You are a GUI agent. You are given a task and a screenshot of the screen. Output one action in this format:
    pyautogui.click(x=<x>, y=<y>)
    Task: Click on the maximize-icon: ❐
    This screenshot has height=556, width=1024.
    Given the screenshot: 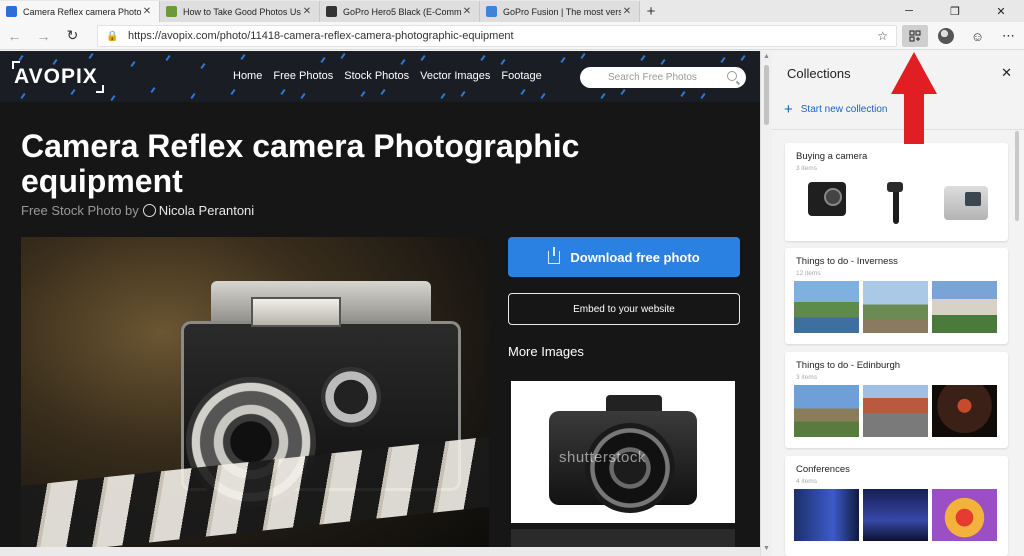 What is the action you would take?
    pyautogui.click(x=955, y=11)
    